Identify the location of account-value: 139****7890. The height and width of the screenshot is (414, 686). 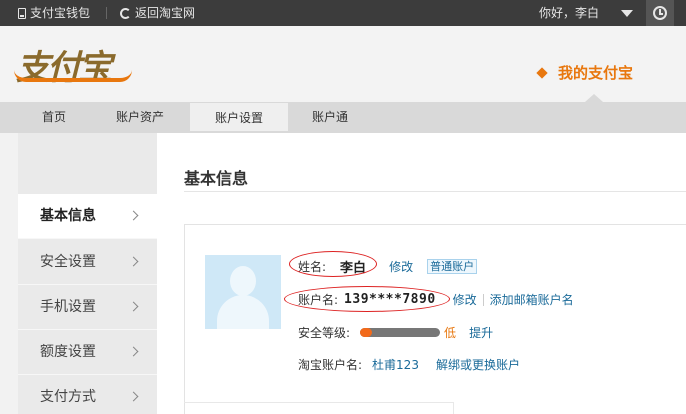
(390, 299).